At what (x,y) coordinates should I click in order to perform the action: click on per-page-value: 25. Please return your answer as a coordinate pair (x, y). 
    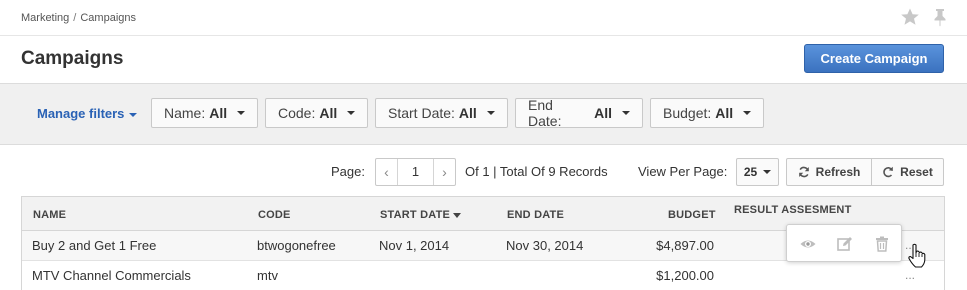
    Looking at the image, I should click on (750, 172).